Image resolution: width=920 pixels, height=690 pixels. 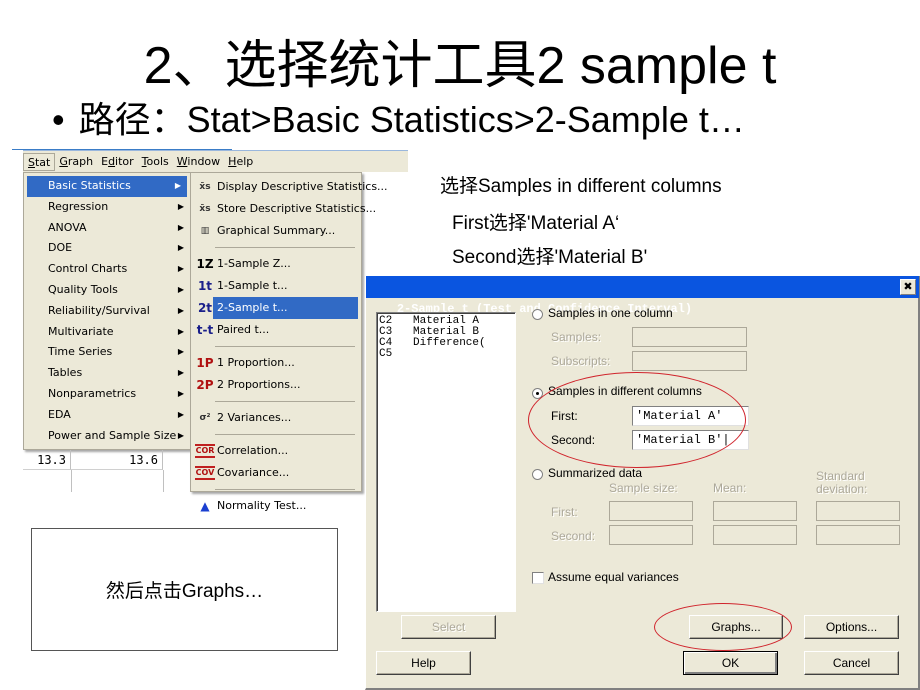 I want to click on menu-stat: Stat, so click(x=39, y=161).